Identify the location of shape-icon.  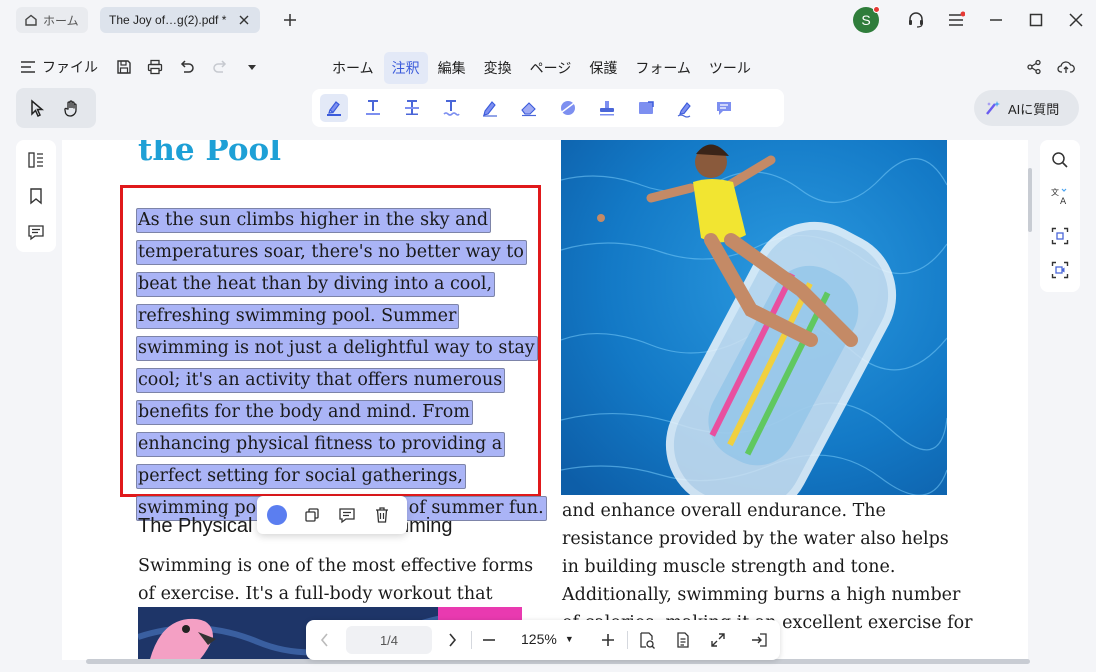
(568, 108).